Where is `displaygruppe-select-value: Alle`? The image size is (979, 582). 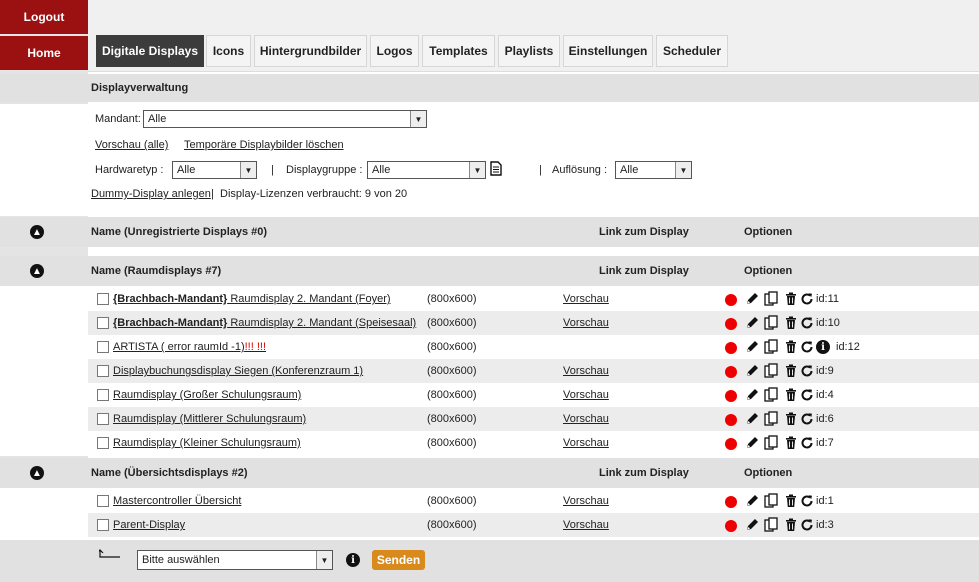
displaygruppe-select-value: Alle is located at coordinates (381, 170).